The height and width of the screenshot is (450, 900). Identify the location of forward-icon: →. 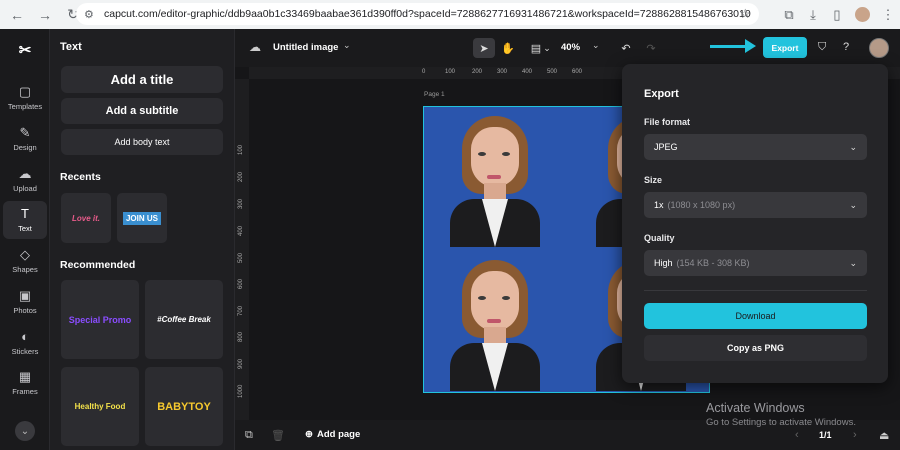
(45, 15).